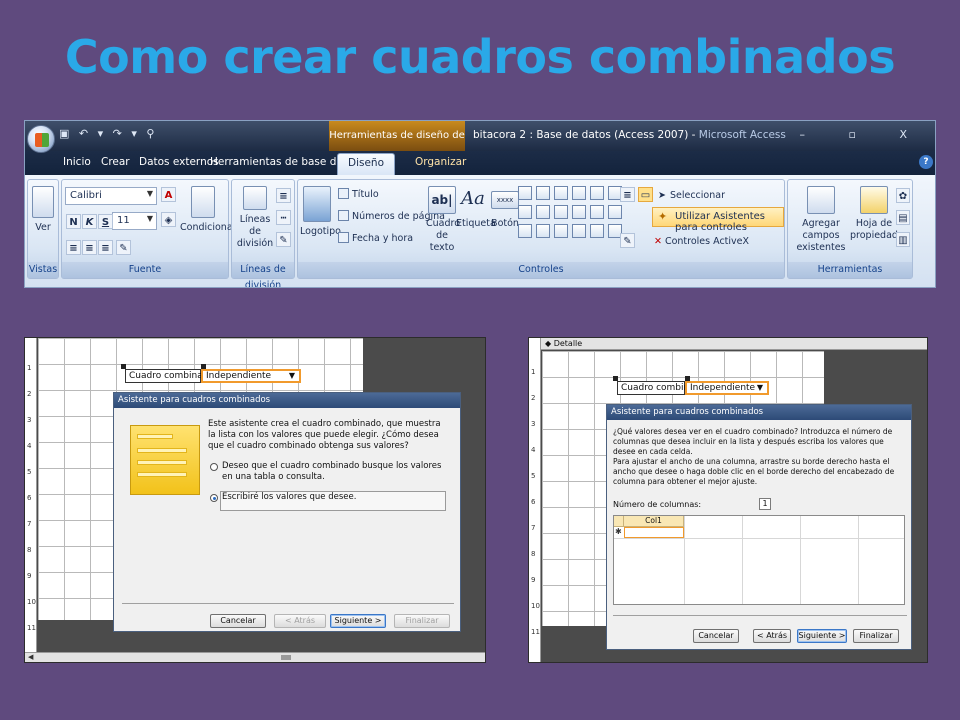 This screenshot has height=720, width=960. I want to click on logo-label: Logotipo, so click(320, 231).